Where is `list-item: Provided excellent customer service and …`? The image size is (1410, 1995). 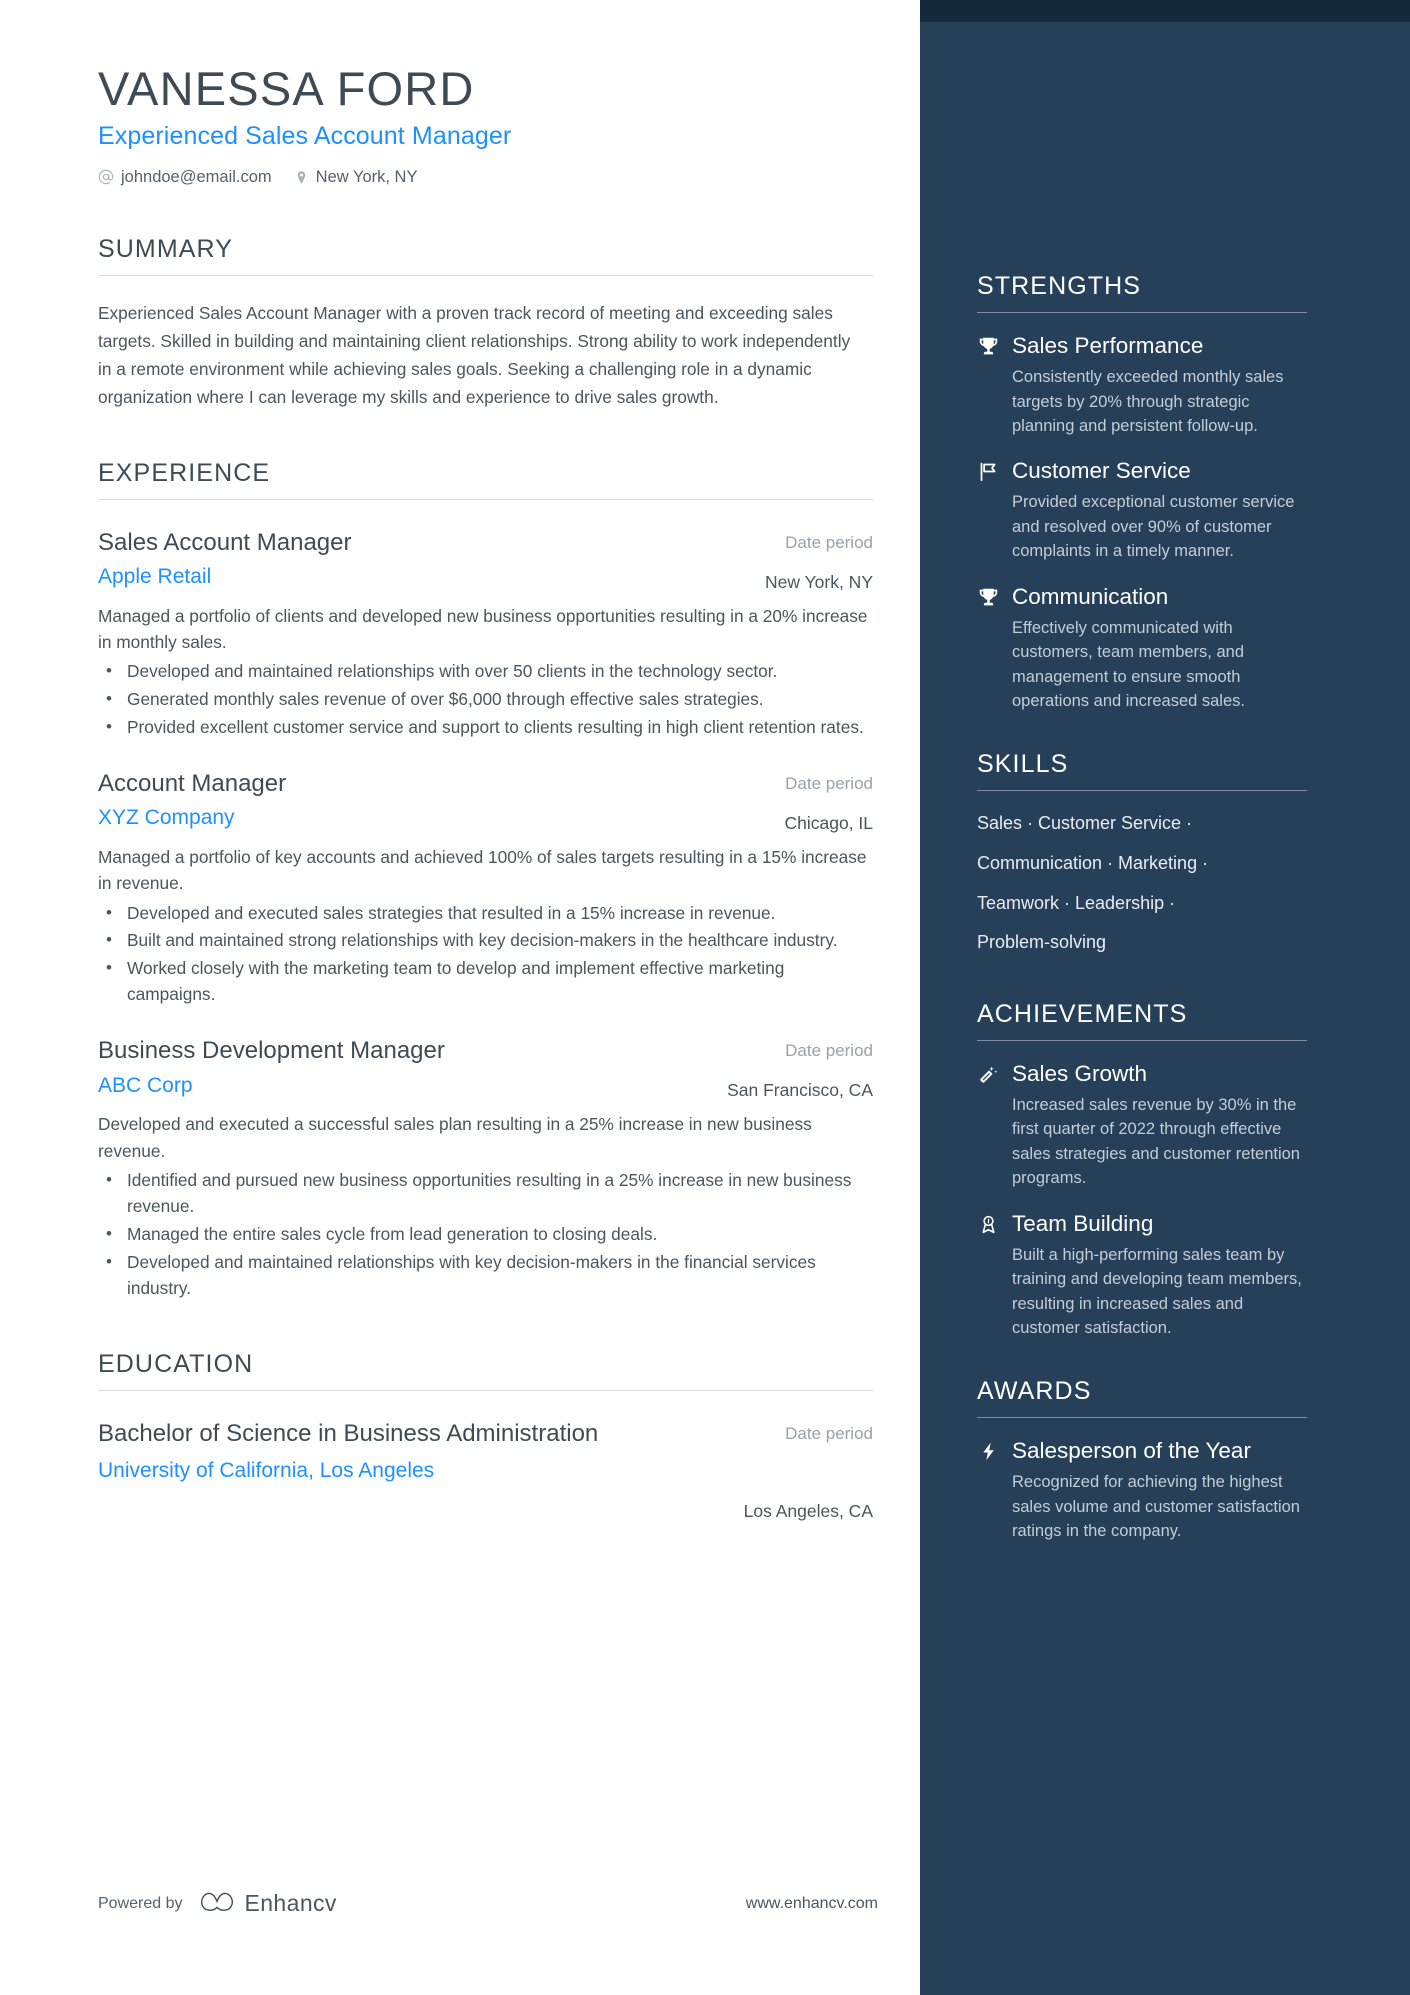 list-item: Provided excellent customer service and … is located at coordinates (485, 727).